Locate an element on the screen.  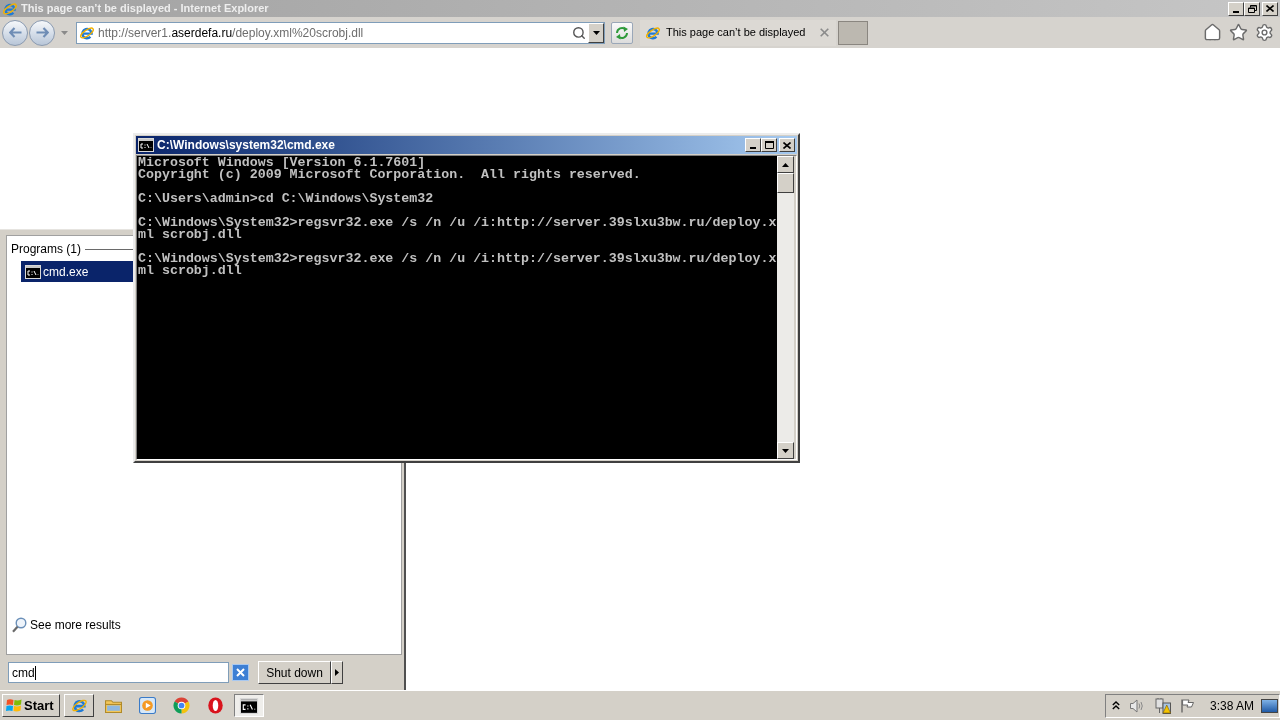
clock: 3:38 AM is located at coordinates (1232, 705).